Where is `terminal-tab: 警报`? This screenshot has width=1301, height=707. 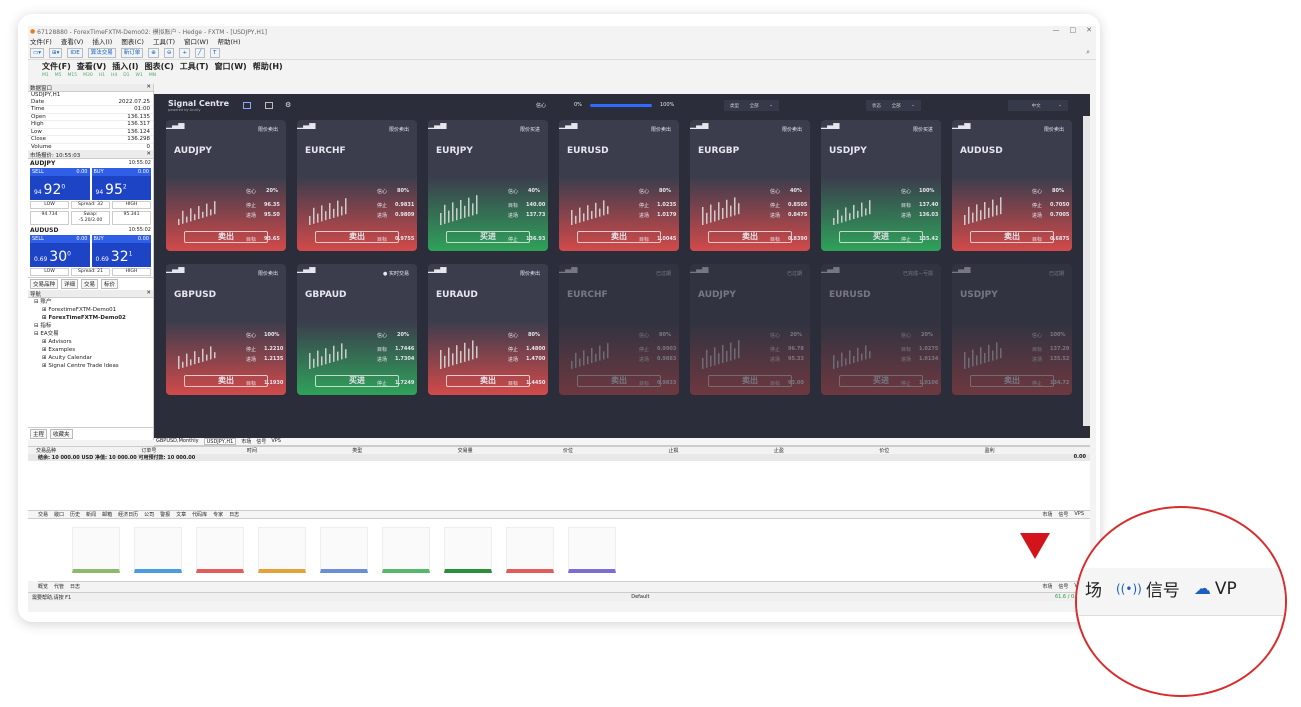 terminal-tab: 警报 is located at coordinates (165, 514).